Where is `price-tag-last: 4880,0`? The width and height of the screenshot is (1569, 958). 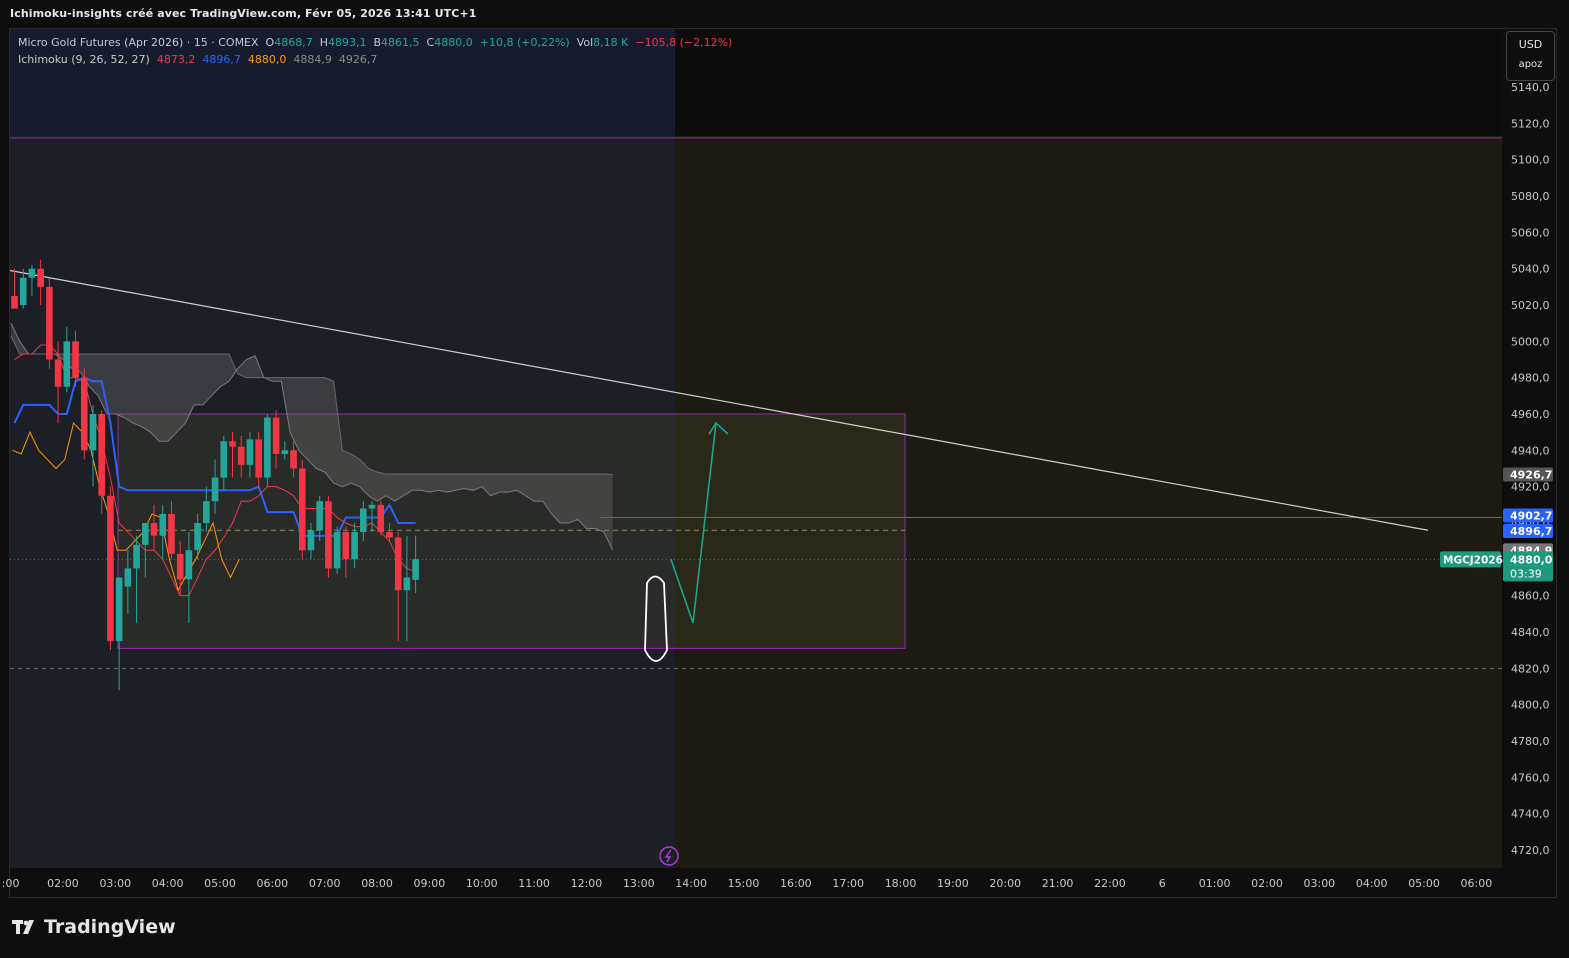
price-tag-last: 4880,0 is located at coordinates (1531, 559).